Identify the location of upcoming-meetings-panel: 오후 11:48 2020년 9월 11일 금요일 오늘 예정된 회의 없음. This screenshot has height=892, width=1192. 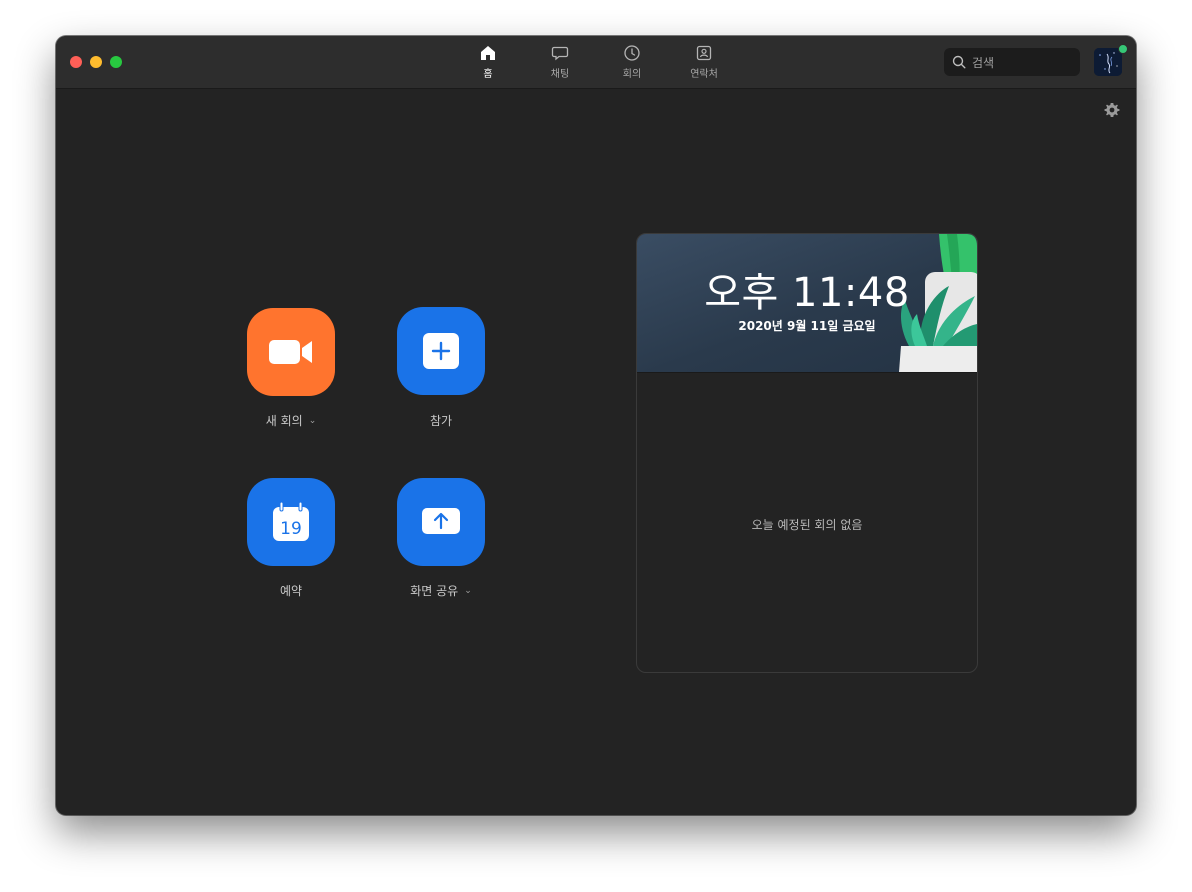
(807, 453).